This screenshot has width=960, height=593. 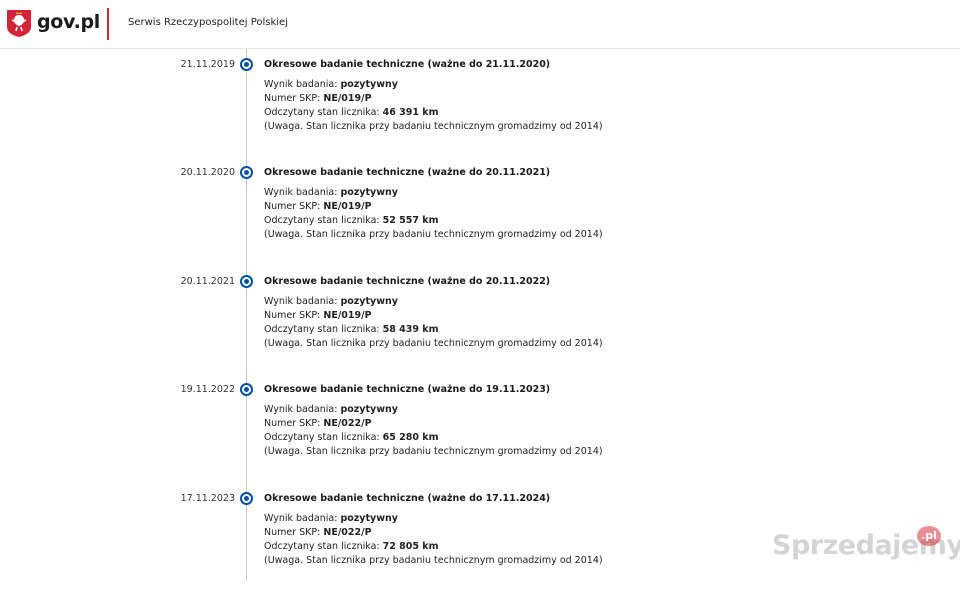 I want to click on odometer-value: 65 280 km, so click(x=410, y=437).